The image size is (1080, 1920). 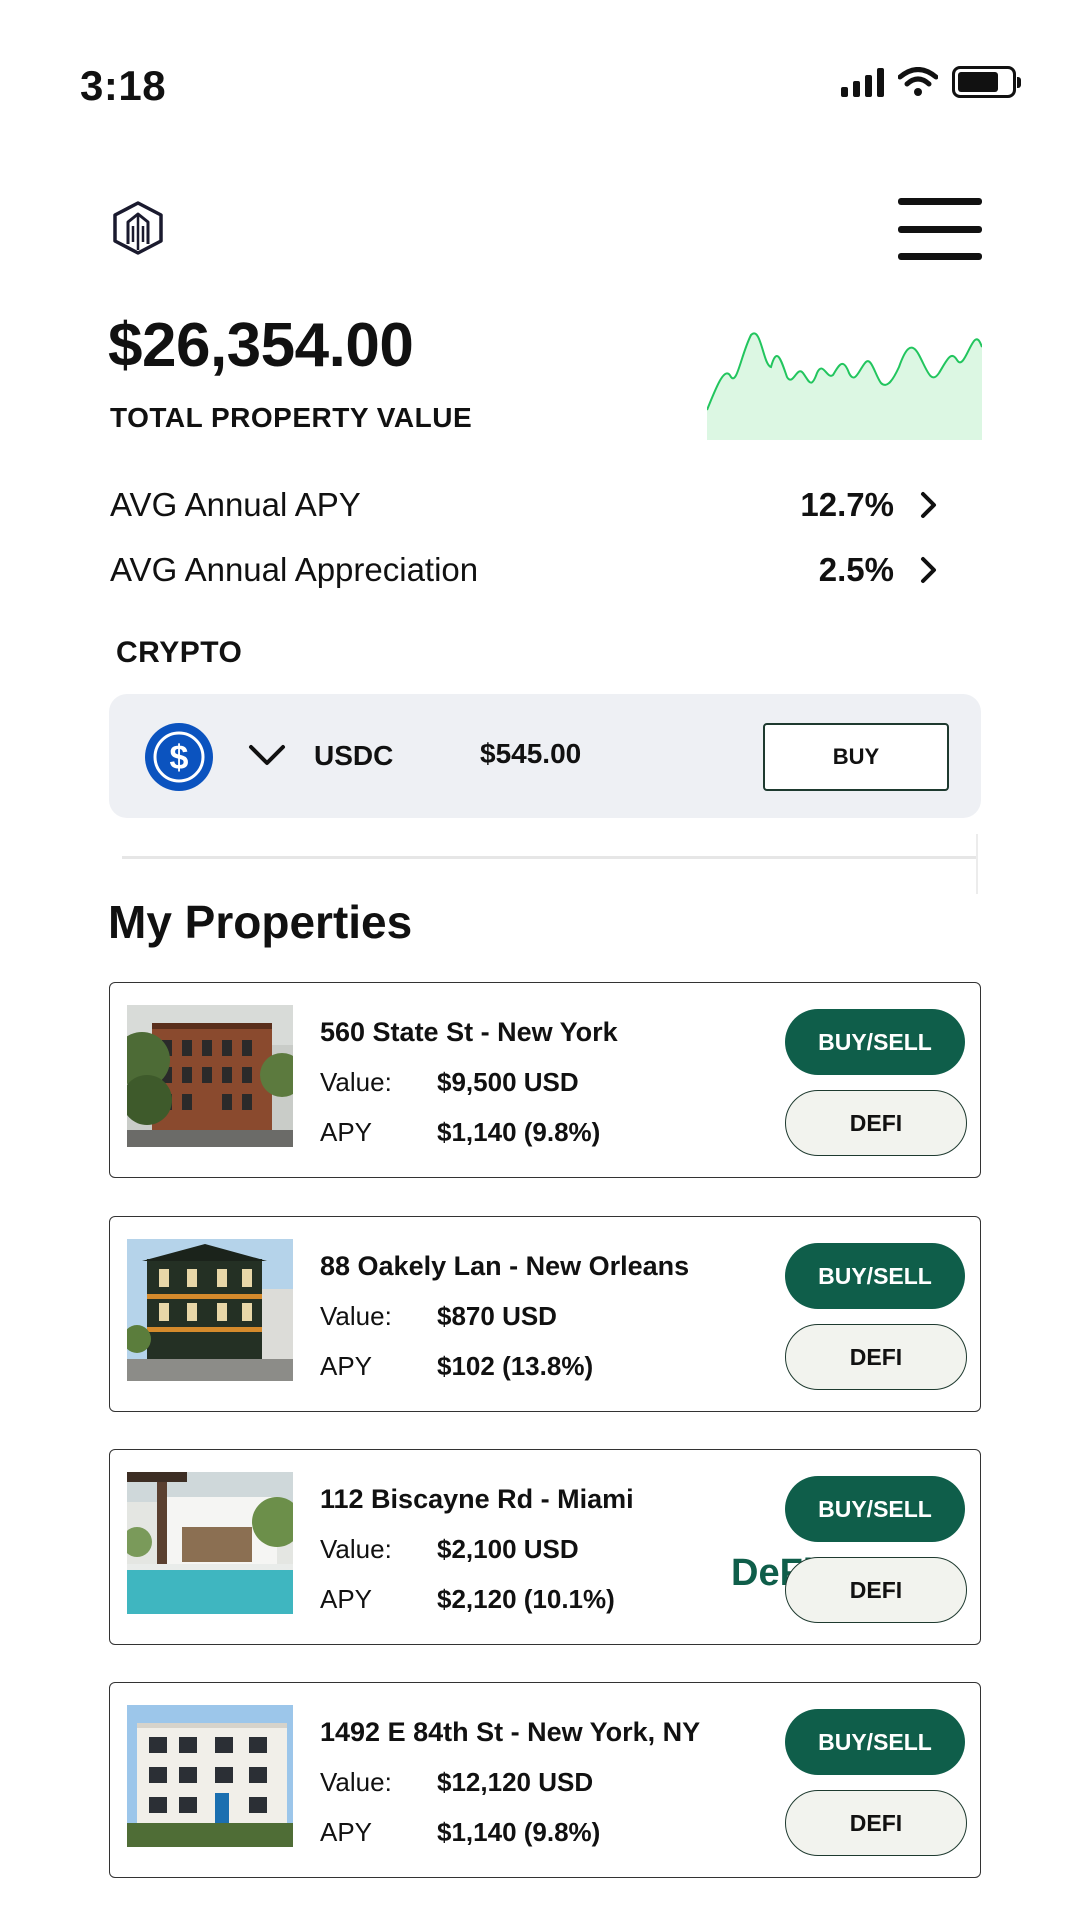 What do you see at coordinates (526, 1599) in the screenshot?
I see `property-apy: $2,120 (10.1%)` at bounding box center [526, 1599].